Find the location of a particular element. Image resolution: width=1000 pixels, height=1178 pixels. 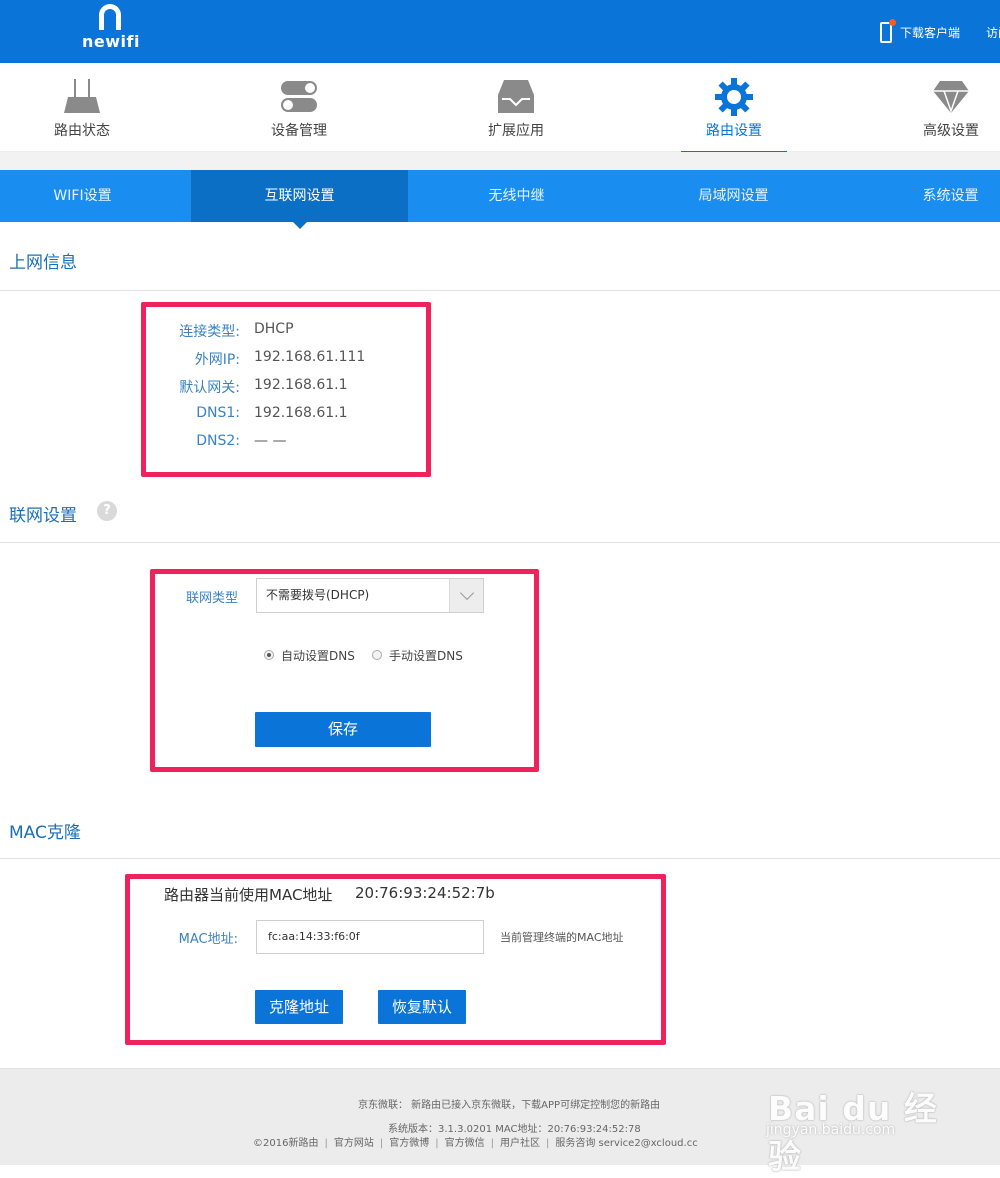

mac-address-input: fc:aa:14:33:f6:0f is located at coordinates (370, 937).